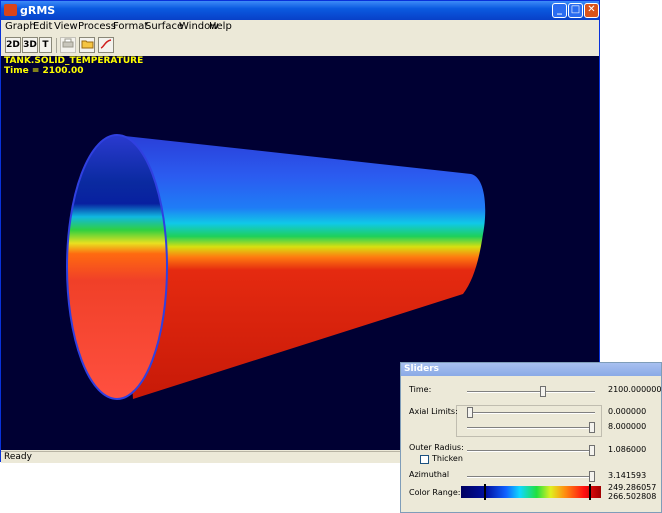 This screenshot has height=513, width=662. What do you see at coordinates (10, 10) in the screenshot?
I see `app-icon` at bounding box center [10, 10].